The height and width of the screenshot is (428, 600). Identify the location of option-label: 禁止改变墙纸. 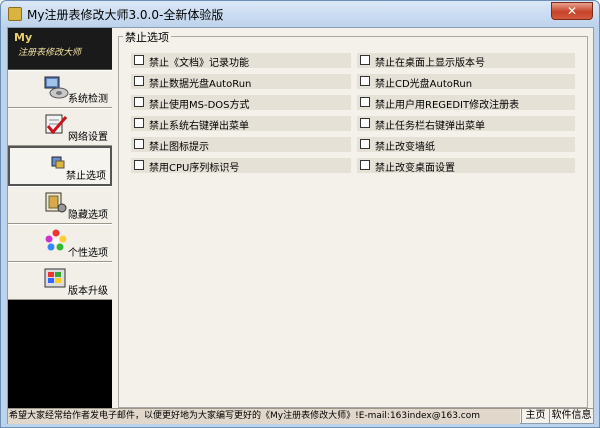
(405, 147).